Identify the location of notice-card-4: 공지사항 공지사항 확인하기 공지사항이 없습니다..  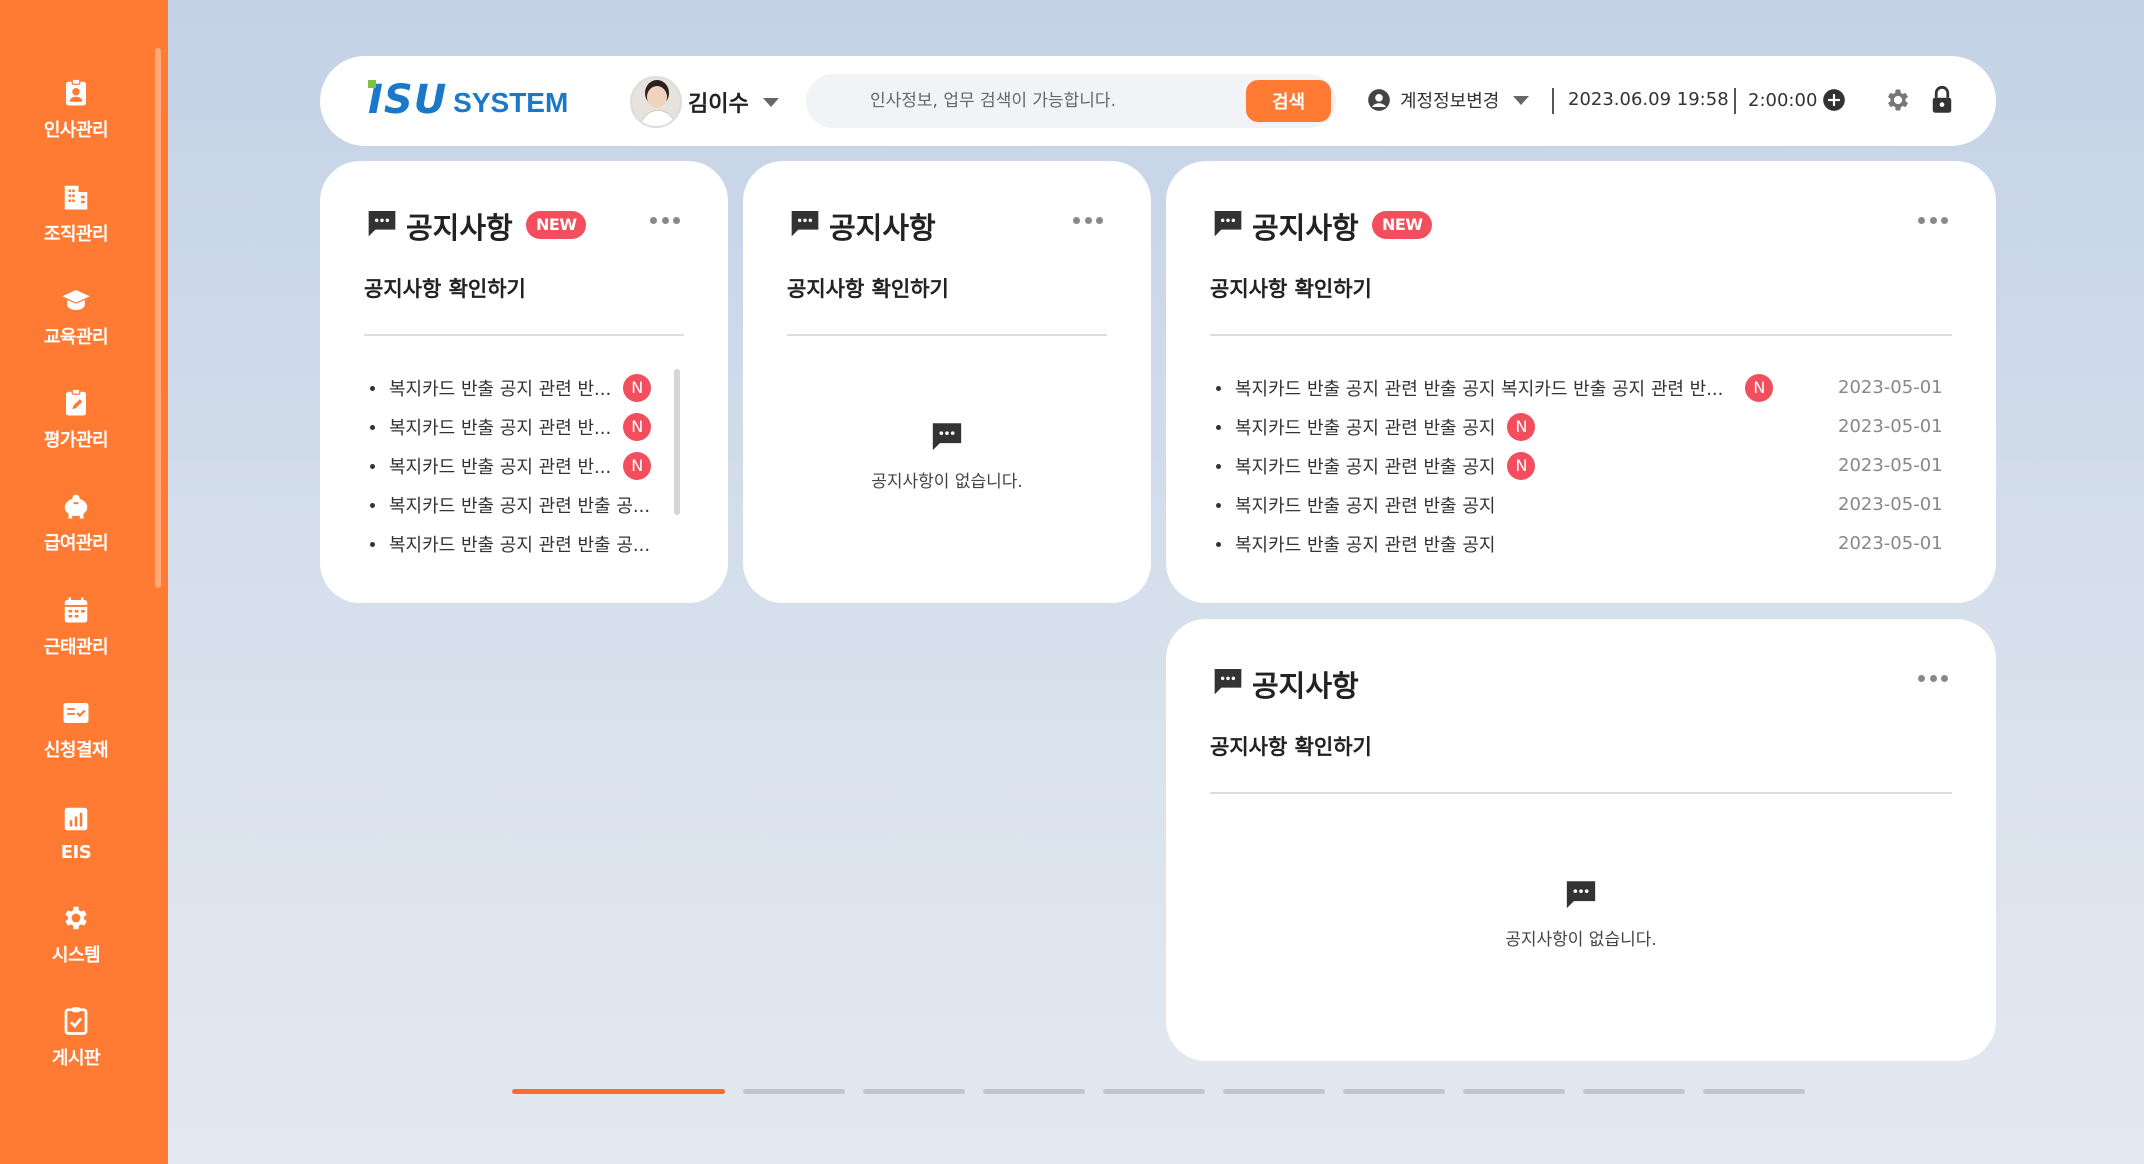
(1581, 840).